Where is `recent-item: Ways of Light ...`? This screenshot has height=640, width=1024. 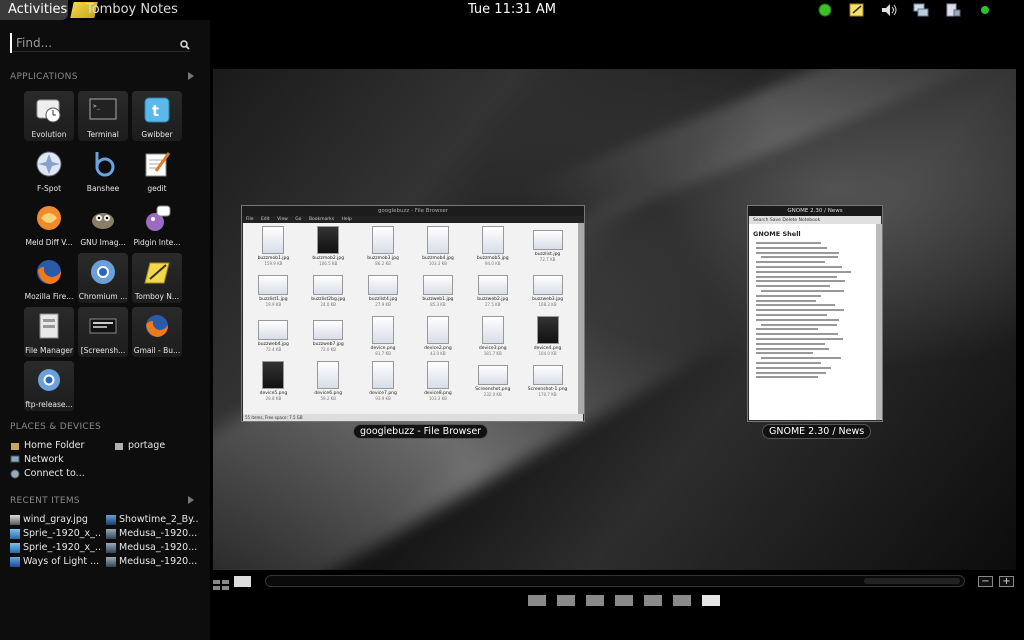 recent-item: Ways of Light ... is located at coordinates (56, 561).